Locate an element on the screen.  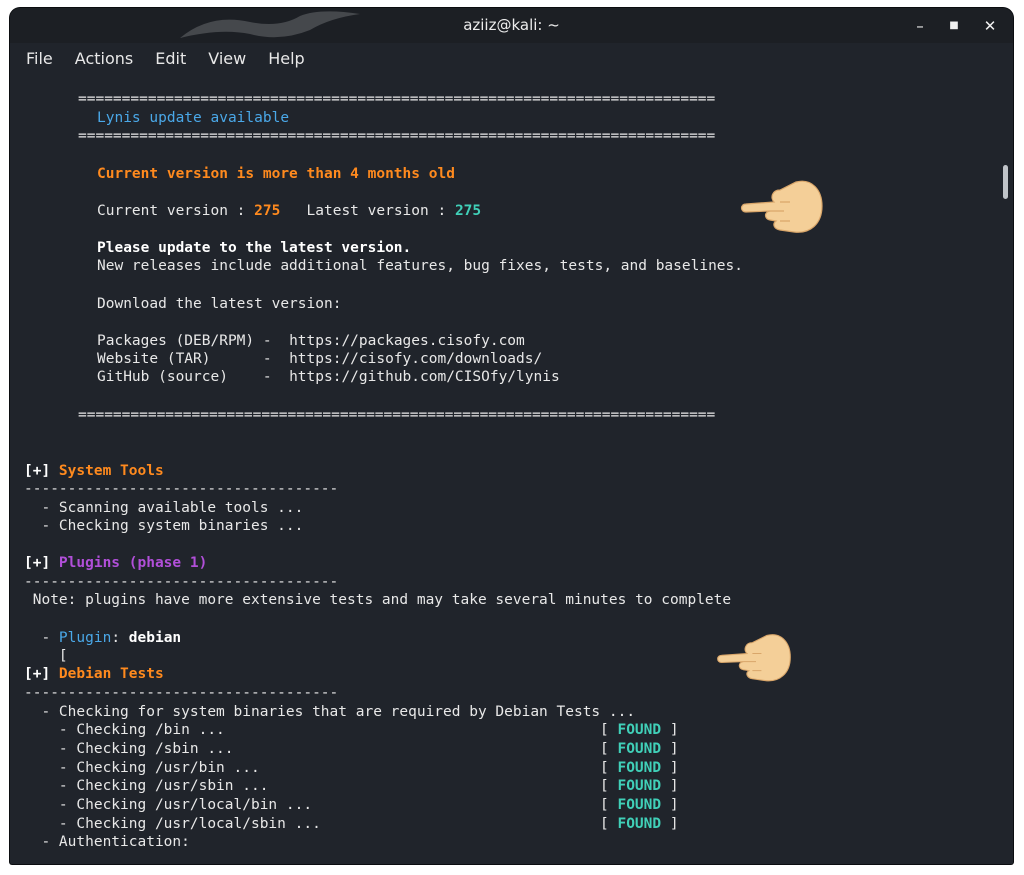
menu-view: View is located at coordinates (227, 58).